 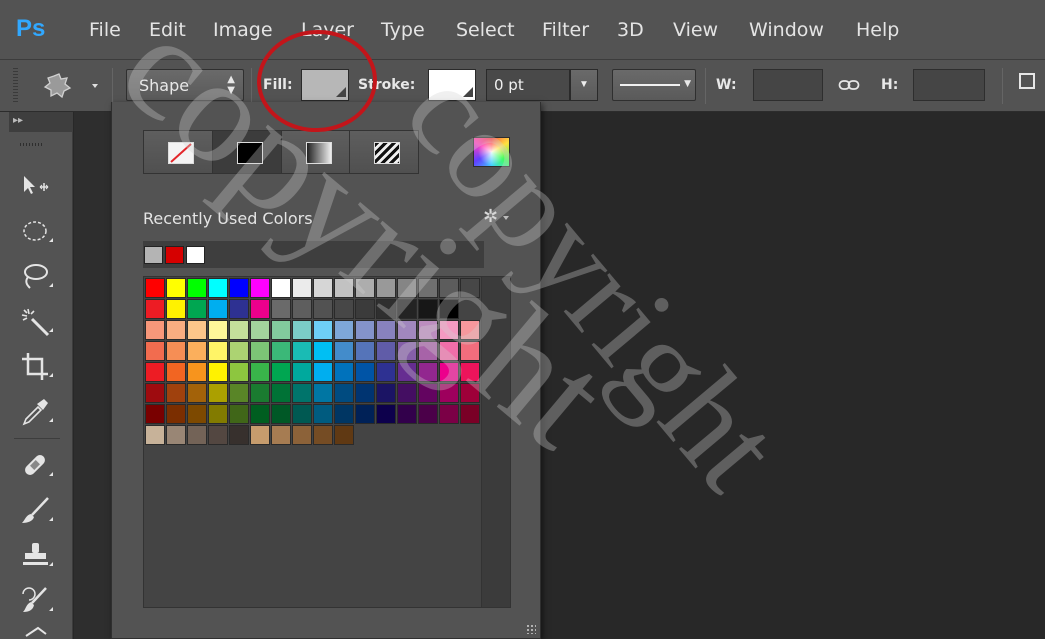 What do you see at coordinates (1027, 81) in the screenshot?
I see `path-operations-icon` at bounding box center [1027, 81].